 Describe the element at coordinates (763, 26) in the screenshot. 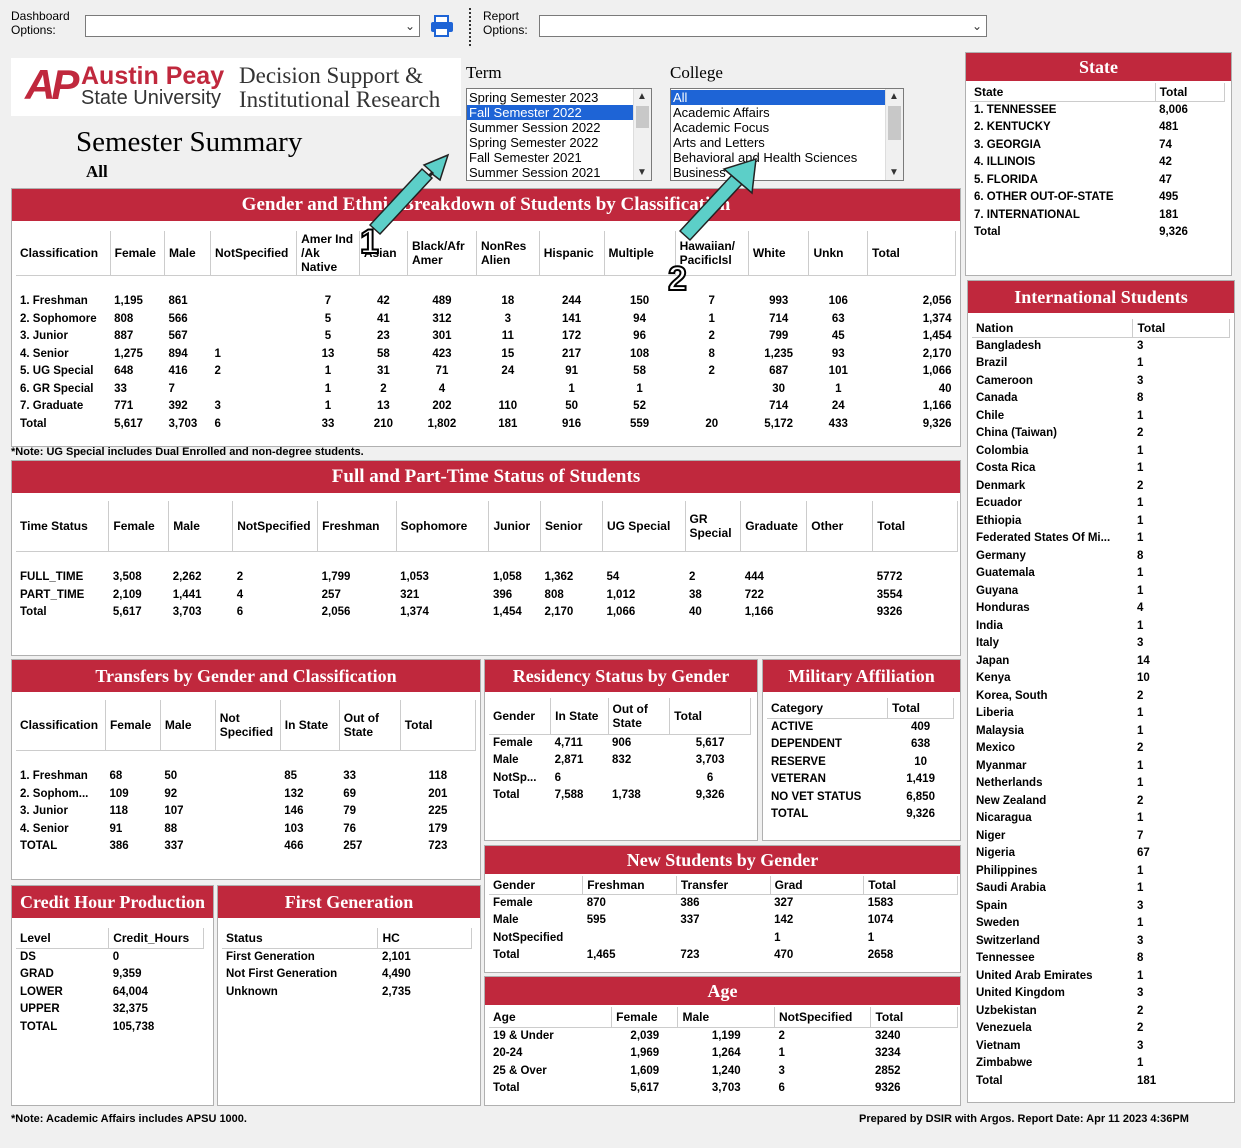

I see `report-options-select: ⌄` at that location.